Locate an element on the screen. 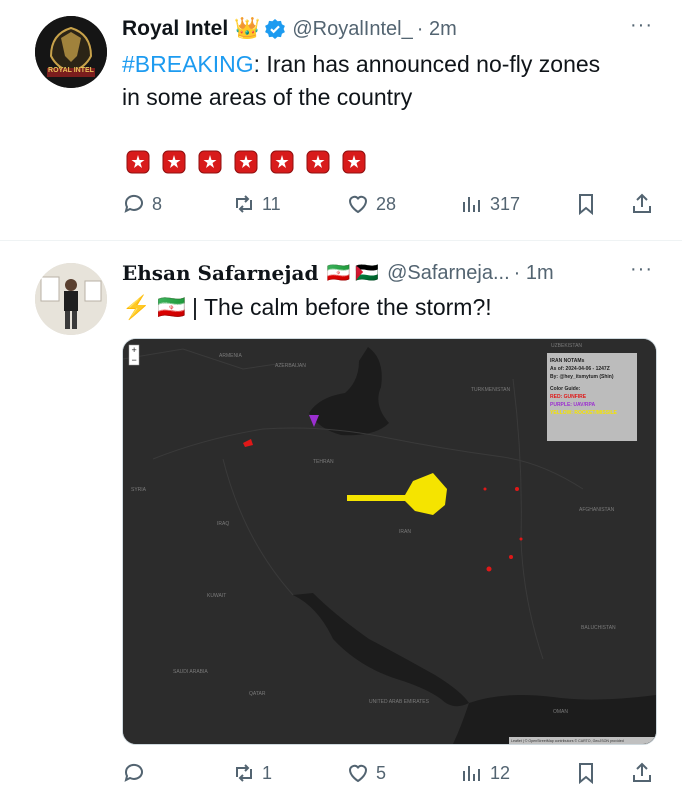 Image resolution: width=682 pixels, height=800 pixels. flag-emojis: 🇮🇷 🇵🇸 is located at coordinates (353, 273).